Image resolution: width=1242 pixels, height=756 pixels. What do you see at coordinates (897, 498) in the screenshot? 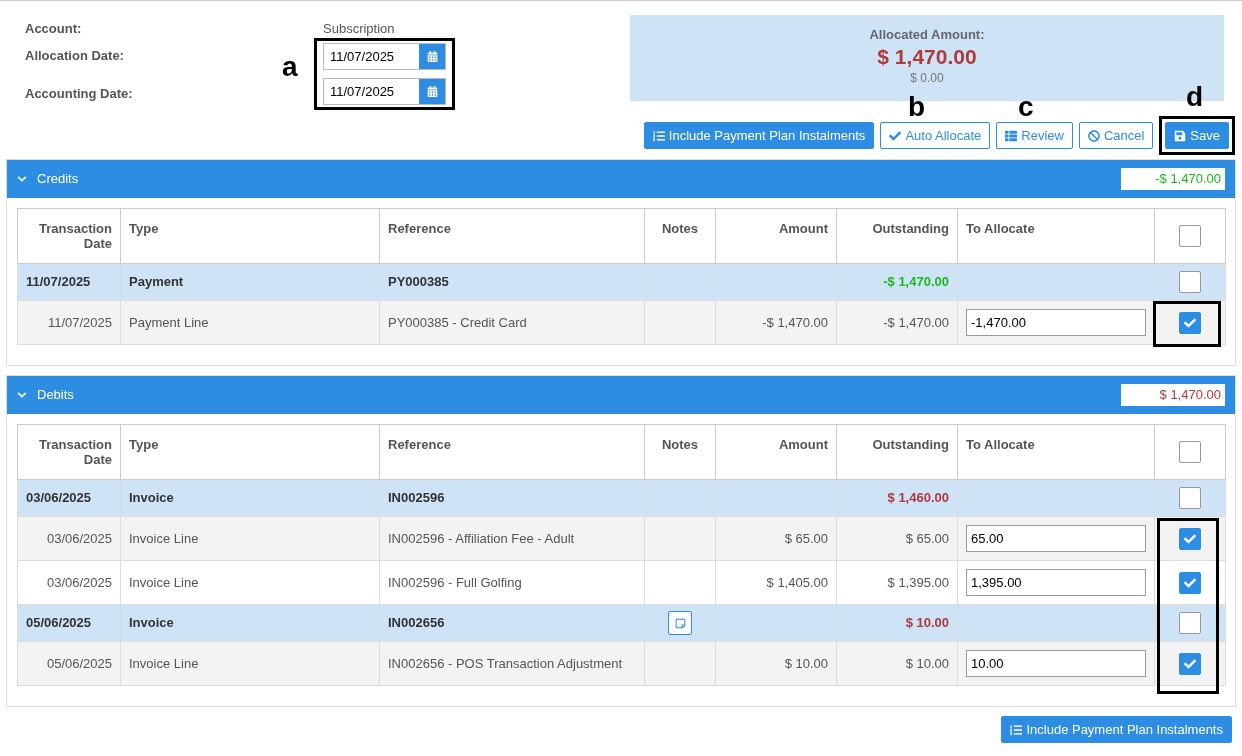
I see `table-cell: $ 1,460.00` at bounding box center [897, 498].